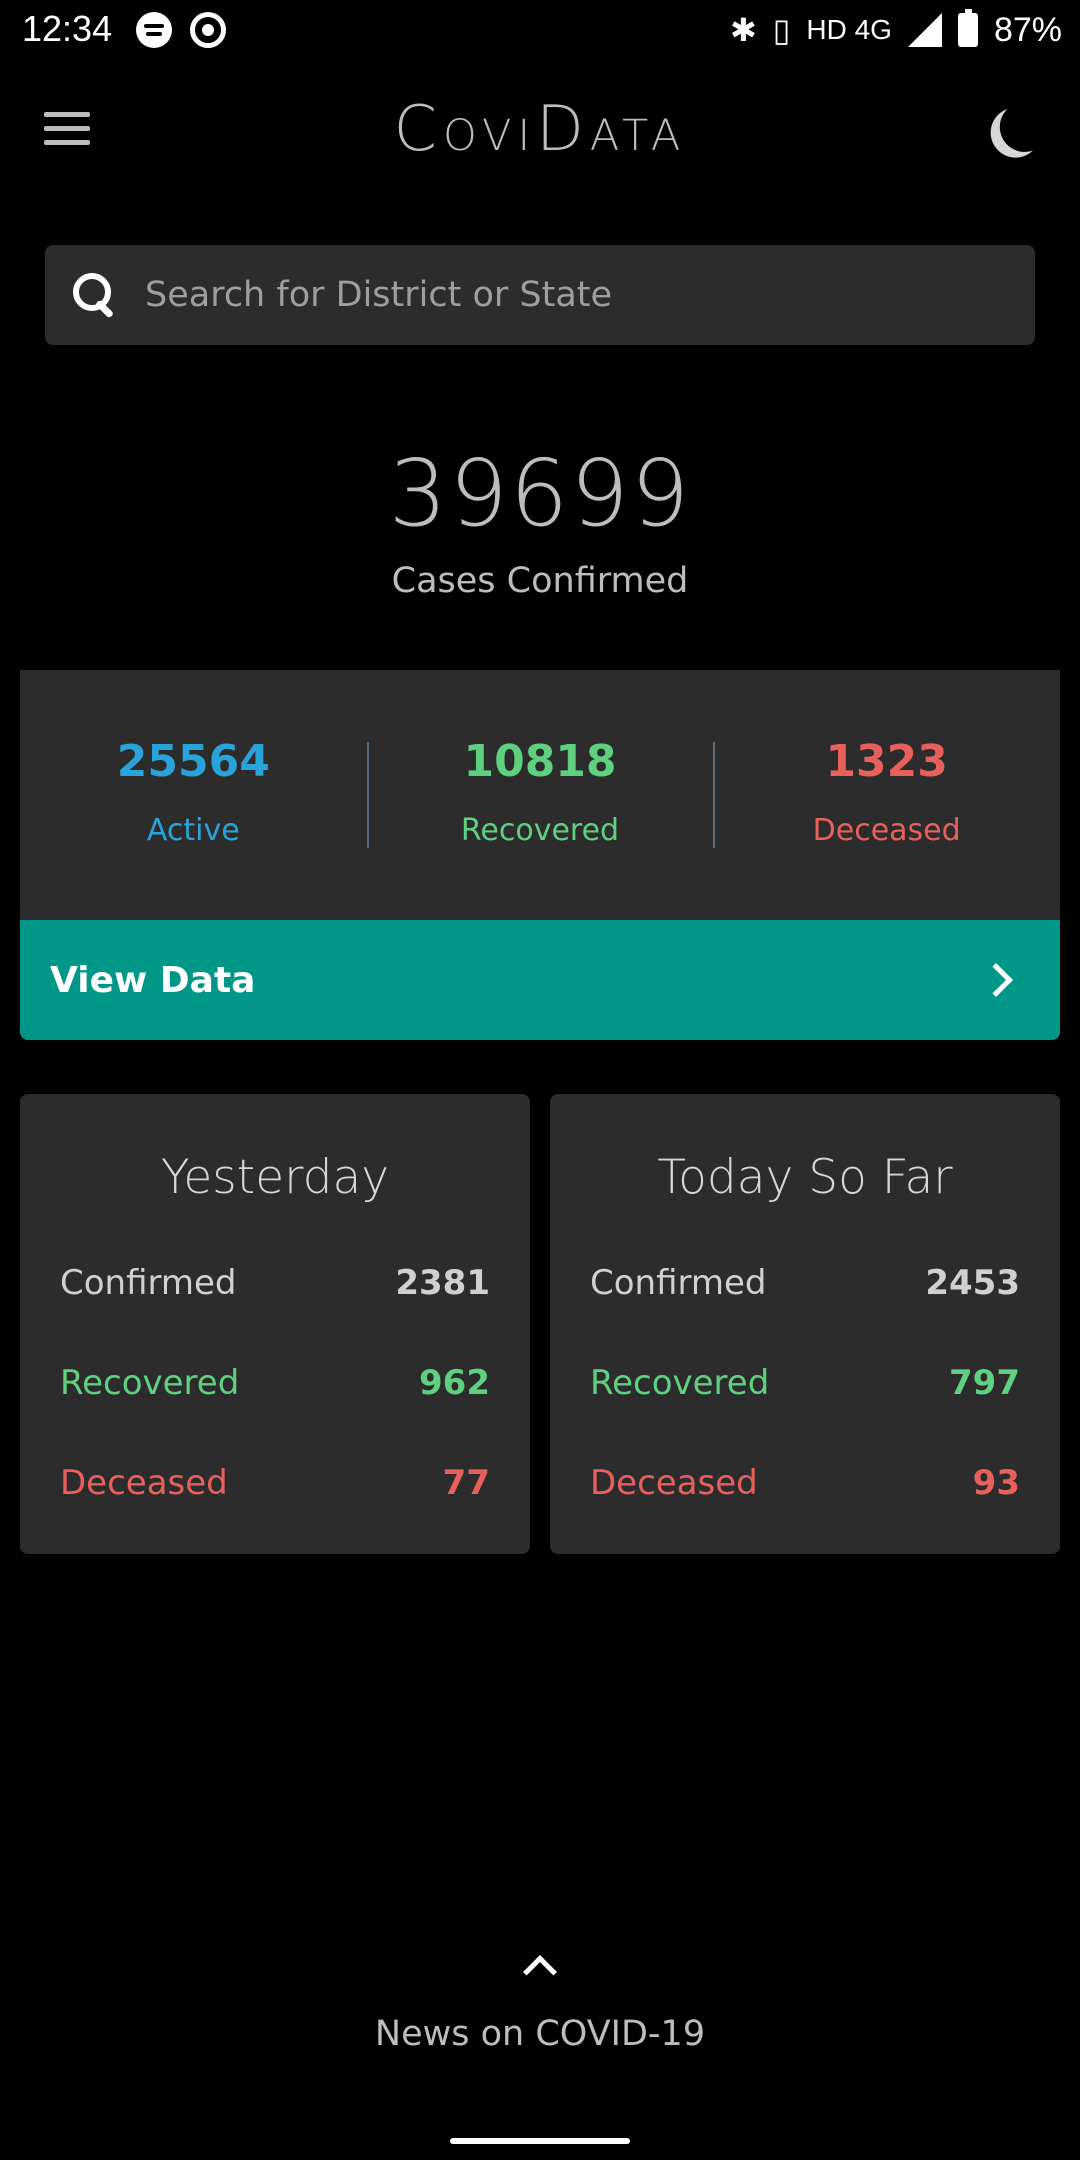 The height and width of the screenshot is (2160, 1080). Describe the element at coordinates (540, 2002) in the screenshot. I see `news-panel-toggle: News on COVID-19` at that location.